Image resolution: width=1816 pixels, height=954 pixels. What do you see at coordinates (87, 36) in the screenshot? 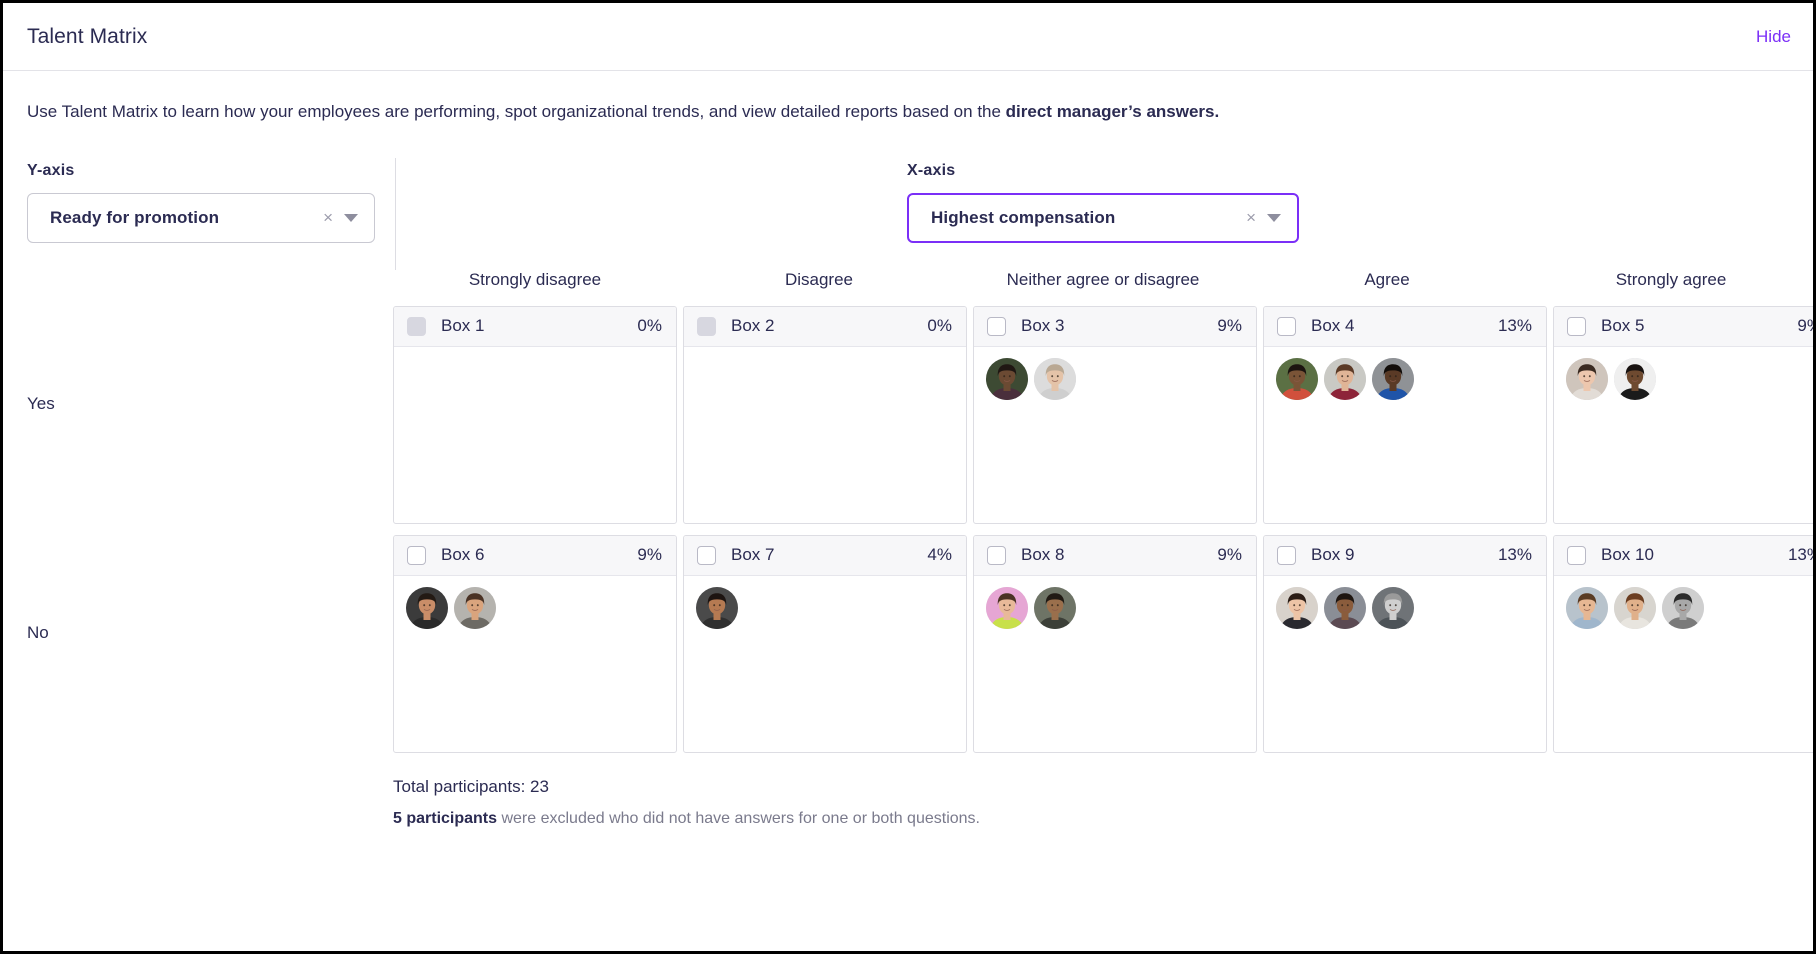
I see `page-title: Talent Matrix` at bounding box center [87, 36].